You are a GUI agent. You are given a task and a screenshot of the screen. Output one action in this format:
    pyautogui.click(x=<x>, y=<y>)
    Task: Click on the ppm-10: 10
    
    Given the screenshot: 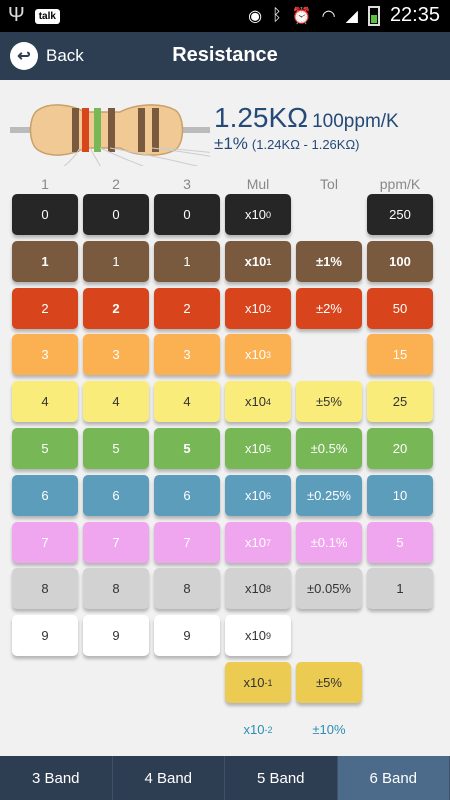 What is the action you would take?
    pyautogui.click(x=400, y=495)
    